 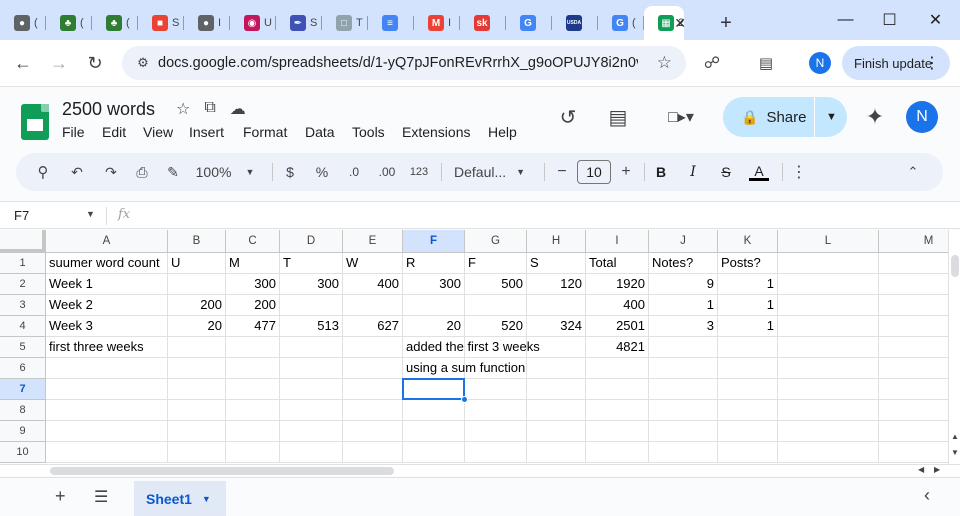 What do you see at coordinates (922, 117) in the screenshot?
I see `account-avatar: N` at bounding box center [922, 117].